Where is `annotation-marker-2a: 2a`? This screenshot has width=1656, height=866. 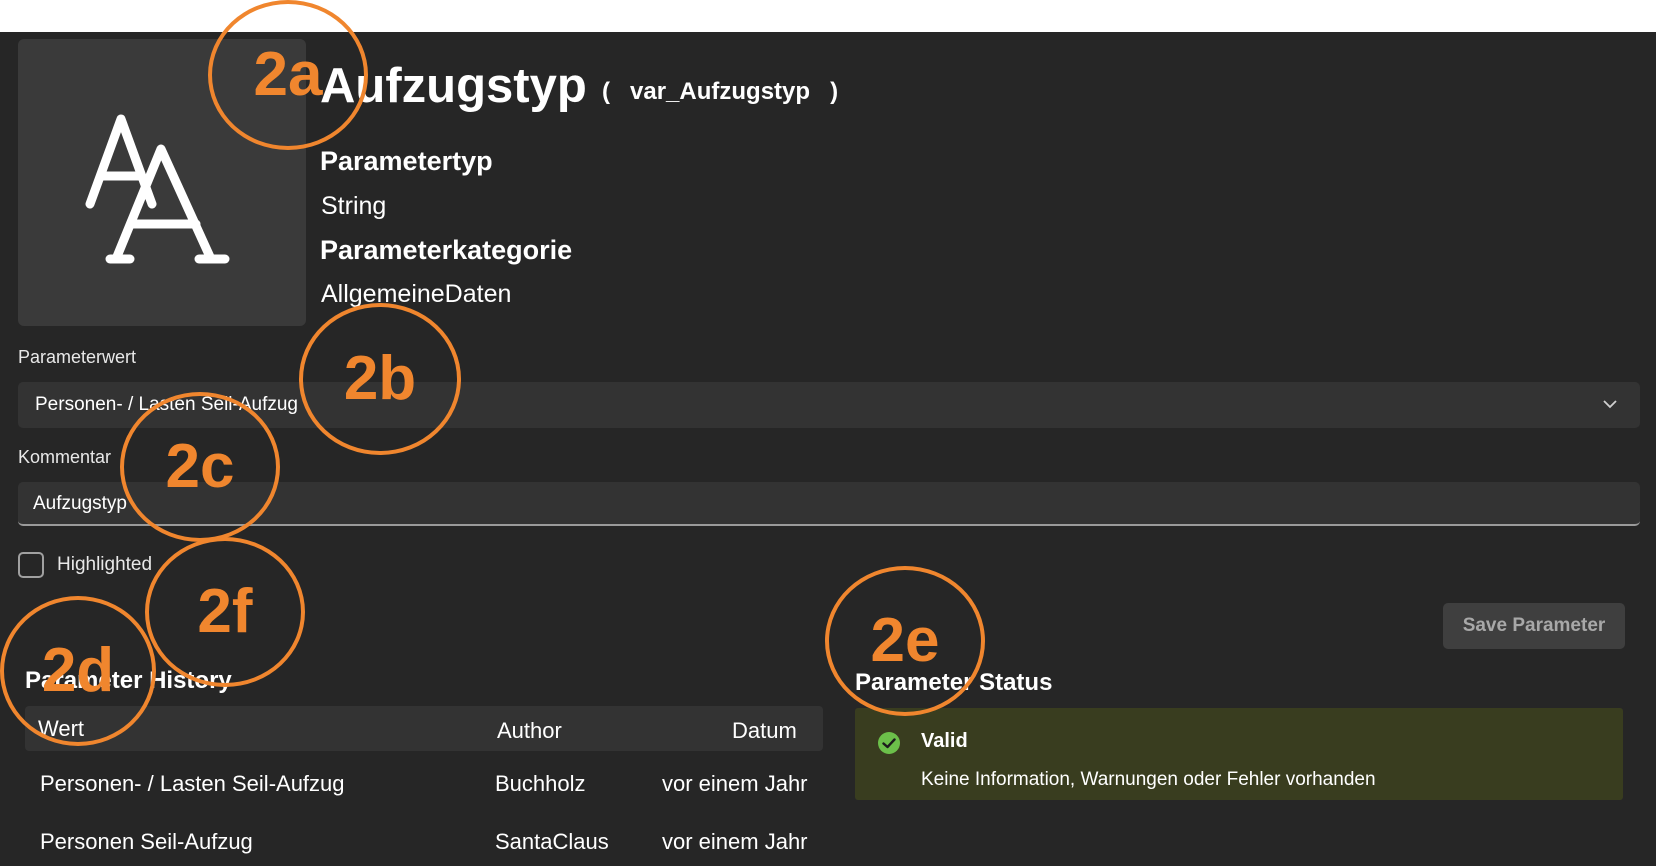
annotation-marker-2a: 2a is located at coordinates (288, 75).